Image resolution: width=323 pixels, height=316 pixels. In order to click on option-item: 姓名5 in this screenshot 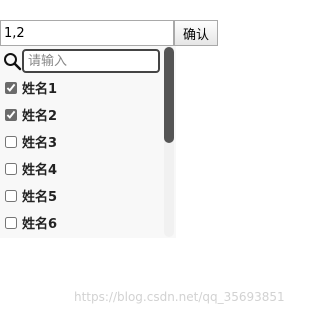, I will do `click(82, 195)`.